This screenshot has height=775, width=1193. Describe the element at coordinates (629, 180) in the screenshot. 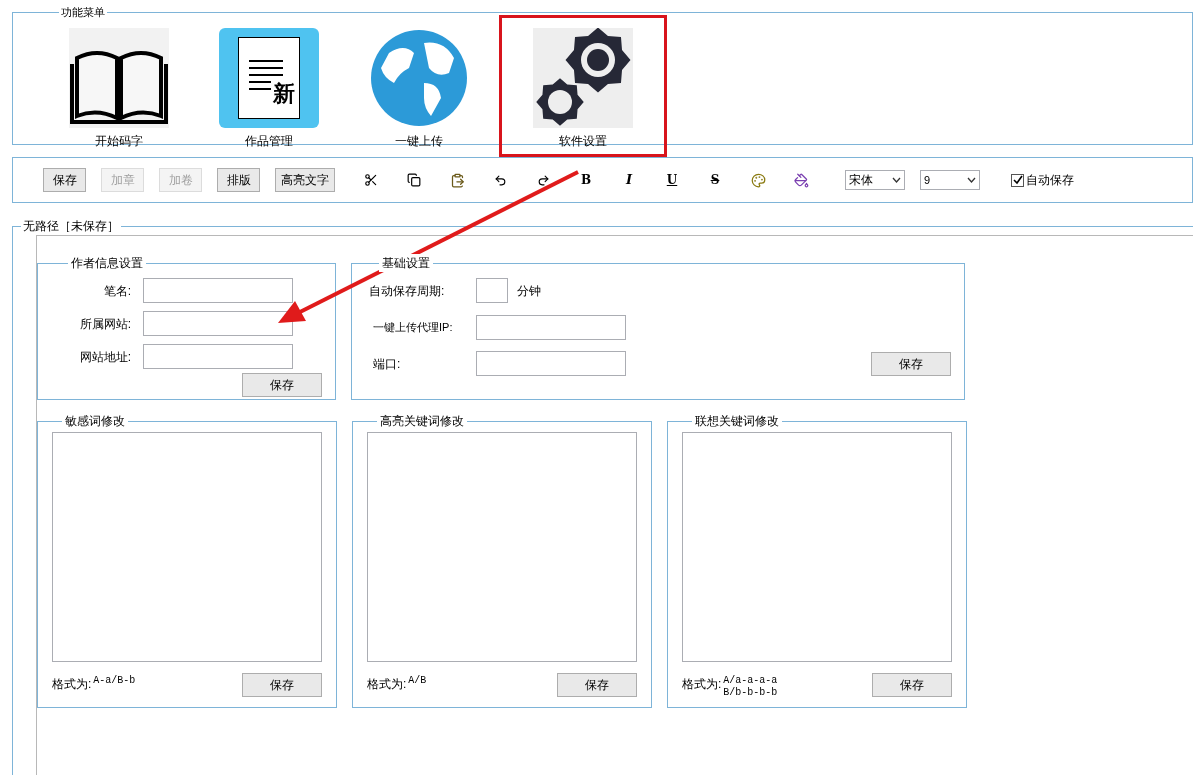

I see `italic-button: I` at that location.